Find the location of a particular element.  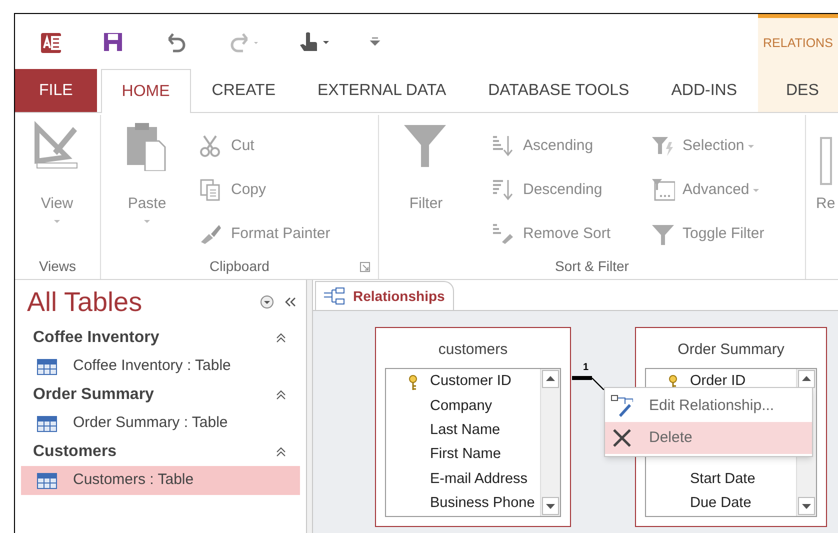

filter-selection-icon is located at coordinates (662, 146).